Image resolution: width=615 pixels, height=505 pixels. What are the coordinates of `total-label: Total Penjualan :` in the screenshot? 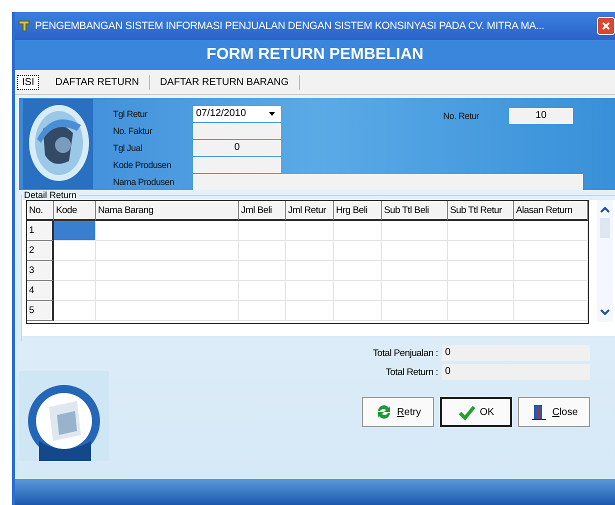 It's located at (405, 353).